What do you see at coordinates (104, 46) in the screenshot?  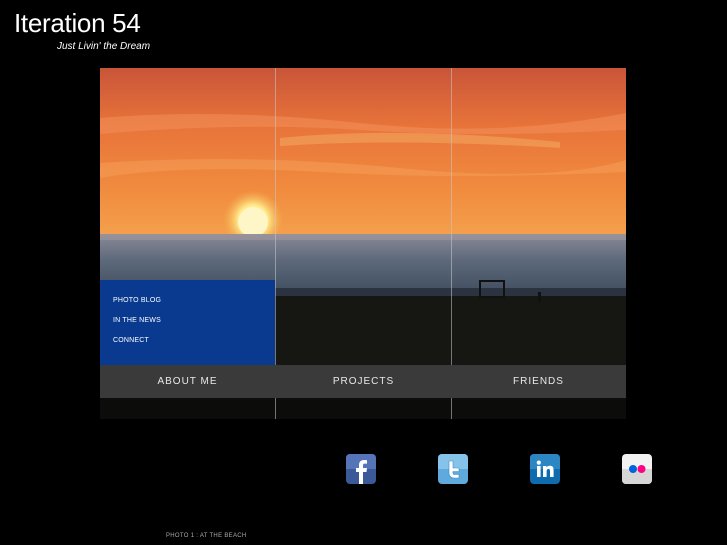 I see `site-tagline: Just Livin' the Dream` at bounding box center [104, 46].